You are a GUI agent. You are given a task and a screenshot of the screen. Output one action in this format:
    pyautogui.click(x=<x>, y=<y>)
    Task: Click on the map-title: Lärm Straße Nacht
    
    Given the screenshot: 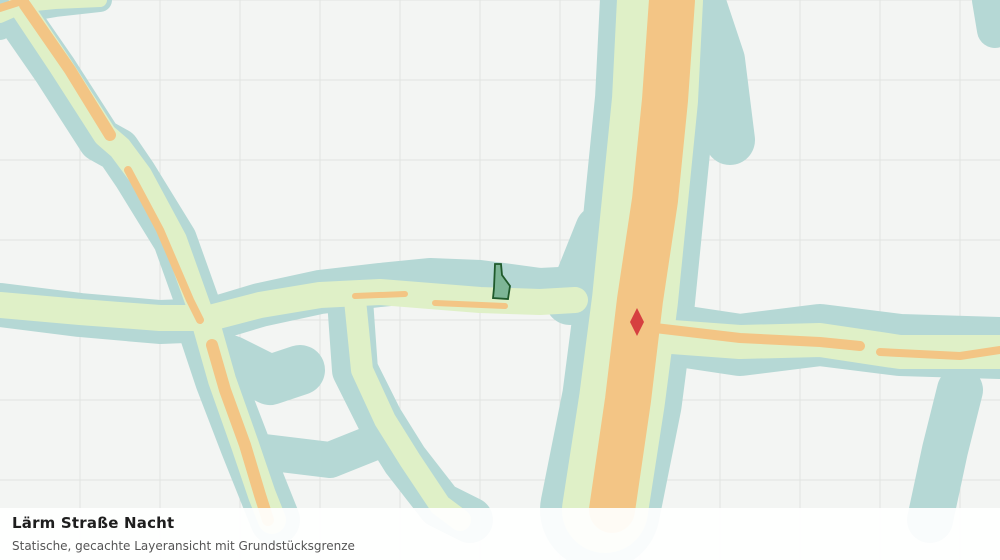 What is the action you would take?
    pyautogui.click(x=93, y=523)
    